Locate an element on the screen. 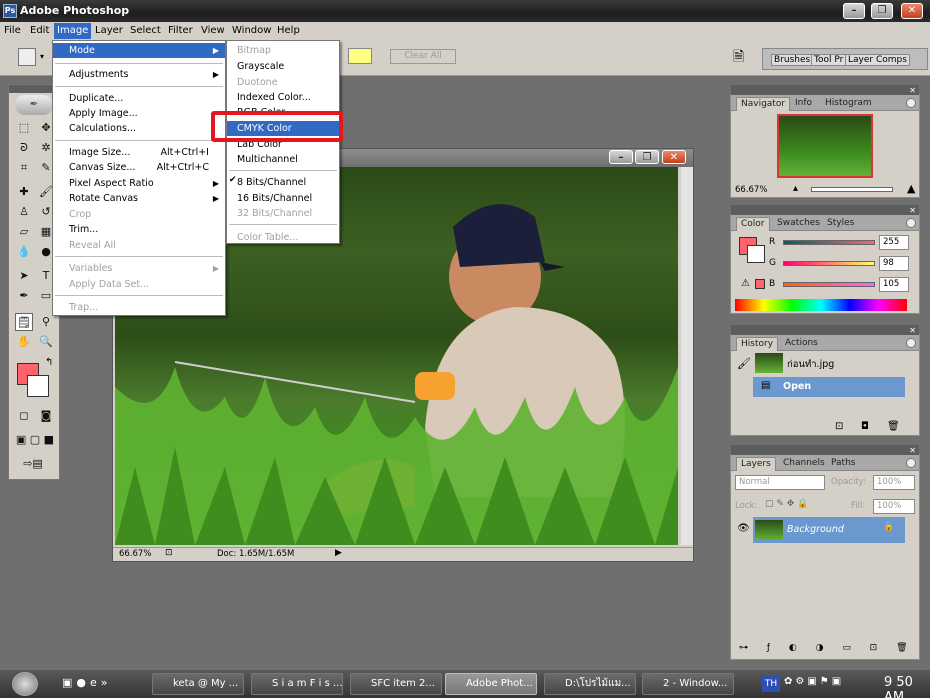 The height and width of the screenshot is (698, 930). menu-item-multichannel: Multichannel is located at coordinates (283, 159).